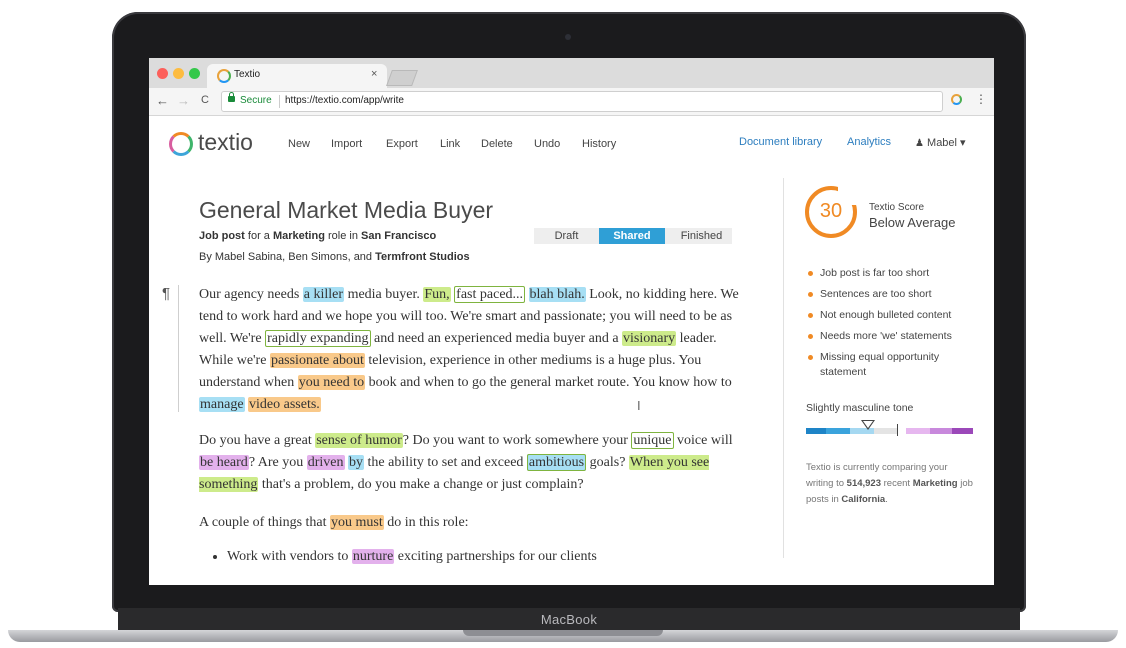  What do you see at coordinates (162, 100) in the screenshot?
I see `back-arrow-icon: ←` at bounding box center [162, 100].